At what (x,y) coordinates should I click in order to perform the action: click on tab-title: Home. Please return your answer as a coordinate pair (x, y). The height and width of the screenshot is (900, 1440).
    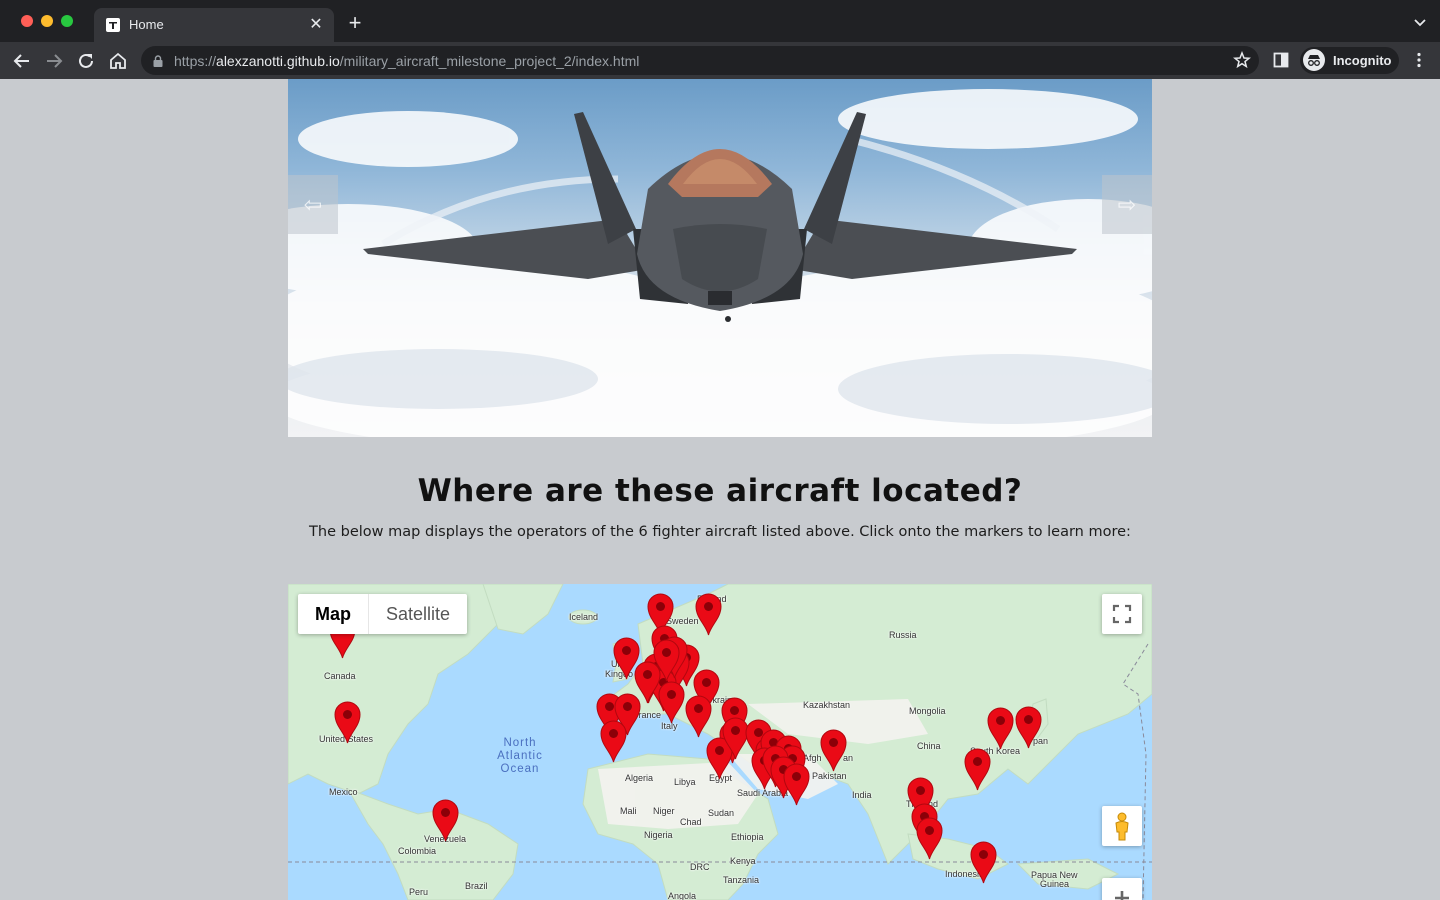
    Looking at the image, I should click on (146, 24).